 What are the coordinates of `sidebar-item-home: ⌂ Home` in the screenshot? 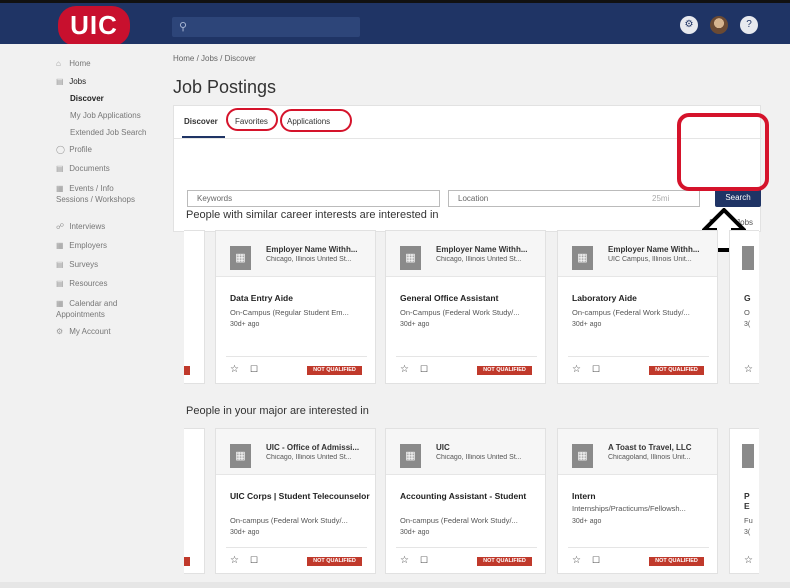 It's located at (73, 63).